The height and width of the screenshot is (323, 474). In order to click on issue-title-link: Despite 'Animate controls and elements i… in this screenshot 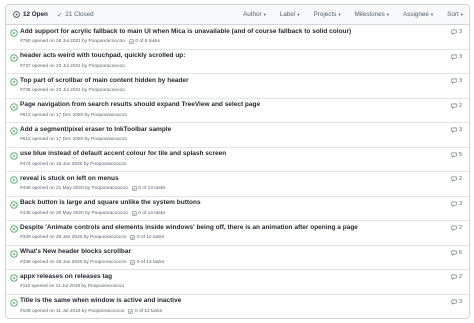, I will do `click(189, 227)`.